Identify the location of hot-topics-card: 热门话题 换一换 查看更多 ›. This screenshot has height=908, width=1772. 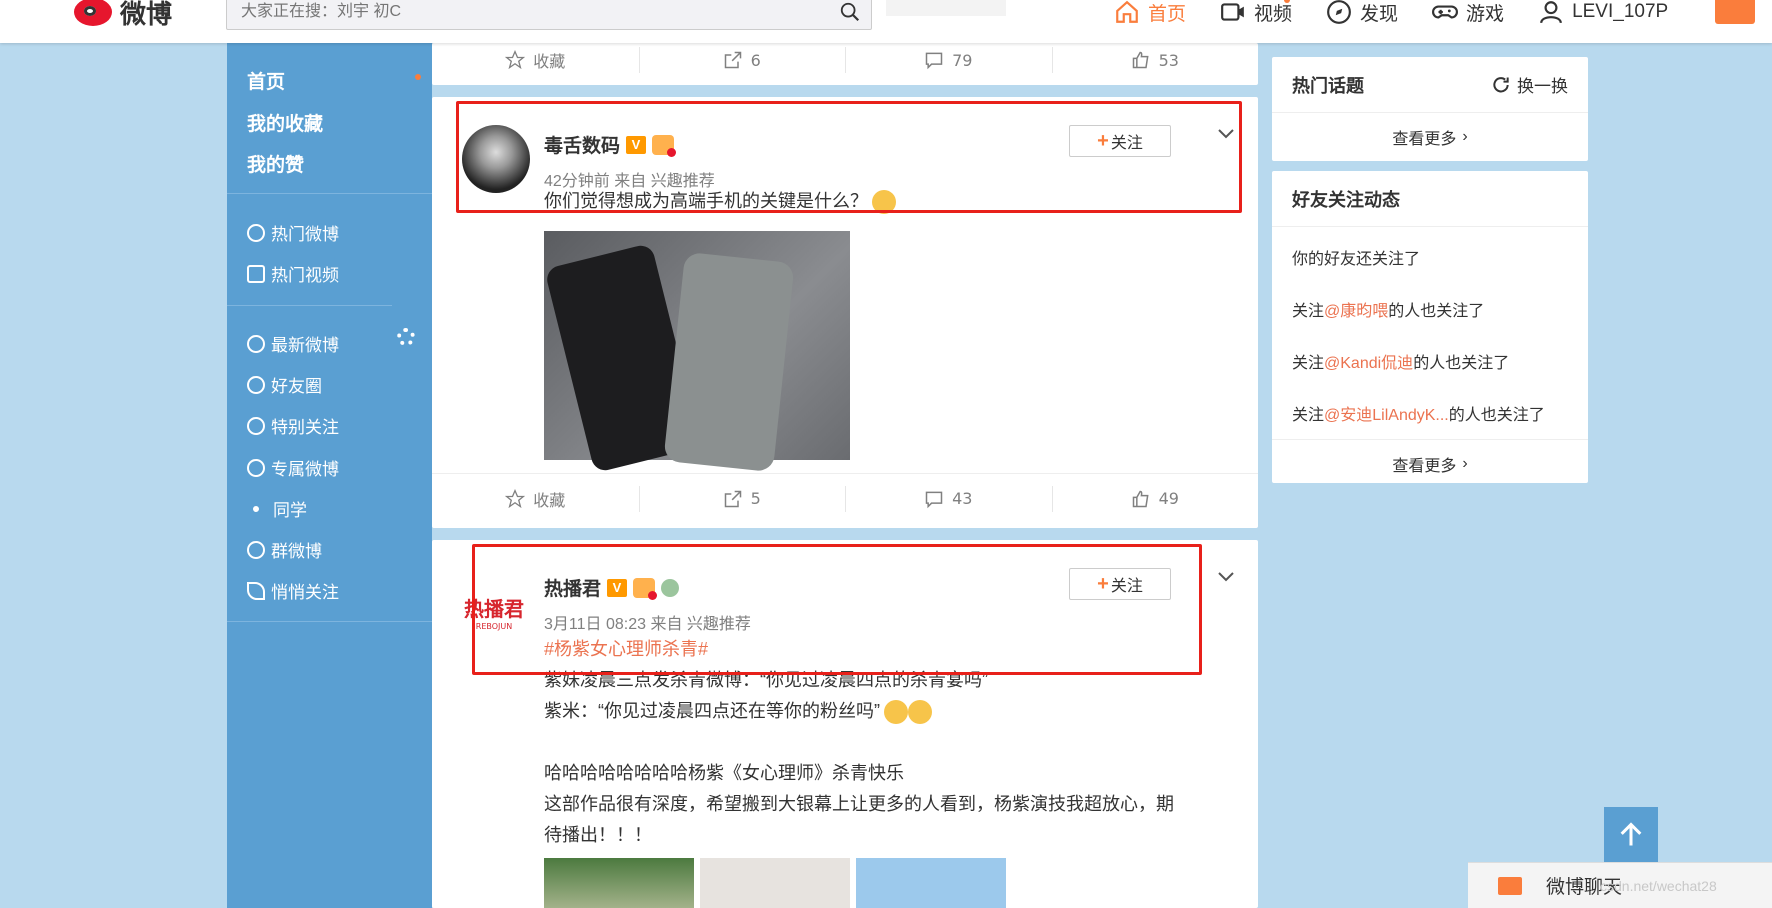
(1430, 109).